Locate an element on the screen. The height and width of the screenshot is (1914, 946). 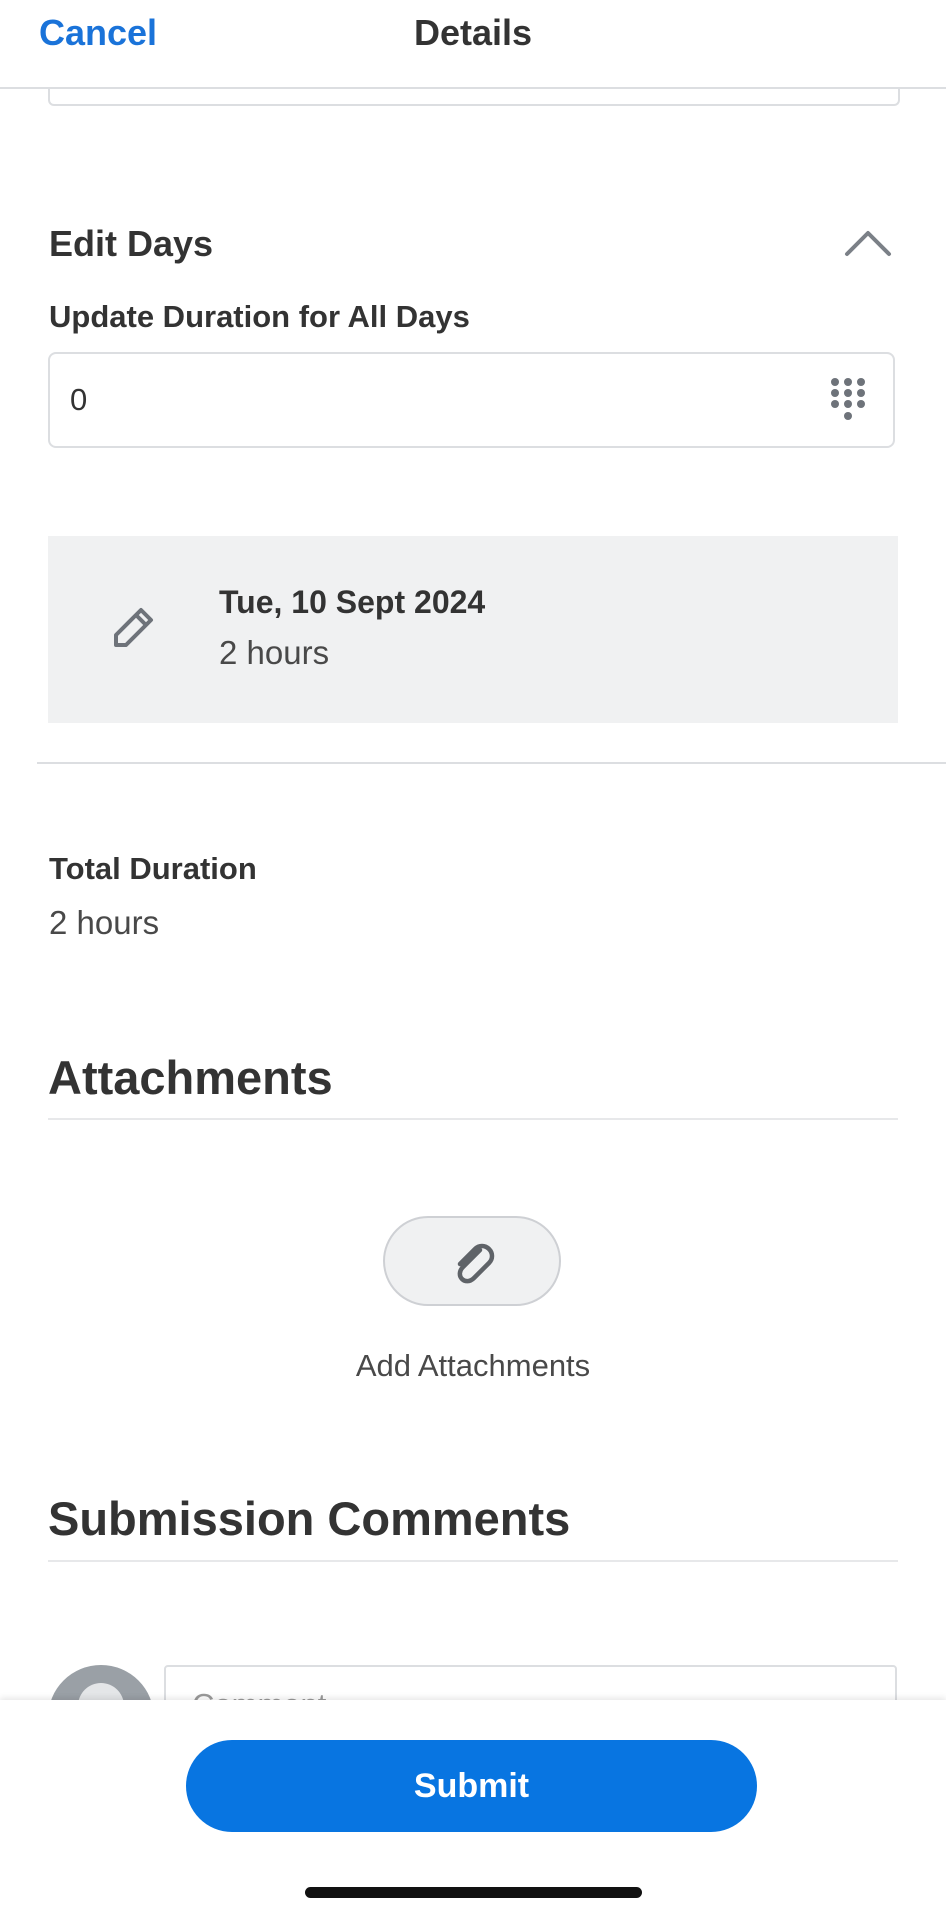
home-indicator is located at coordinates (473, 1892).